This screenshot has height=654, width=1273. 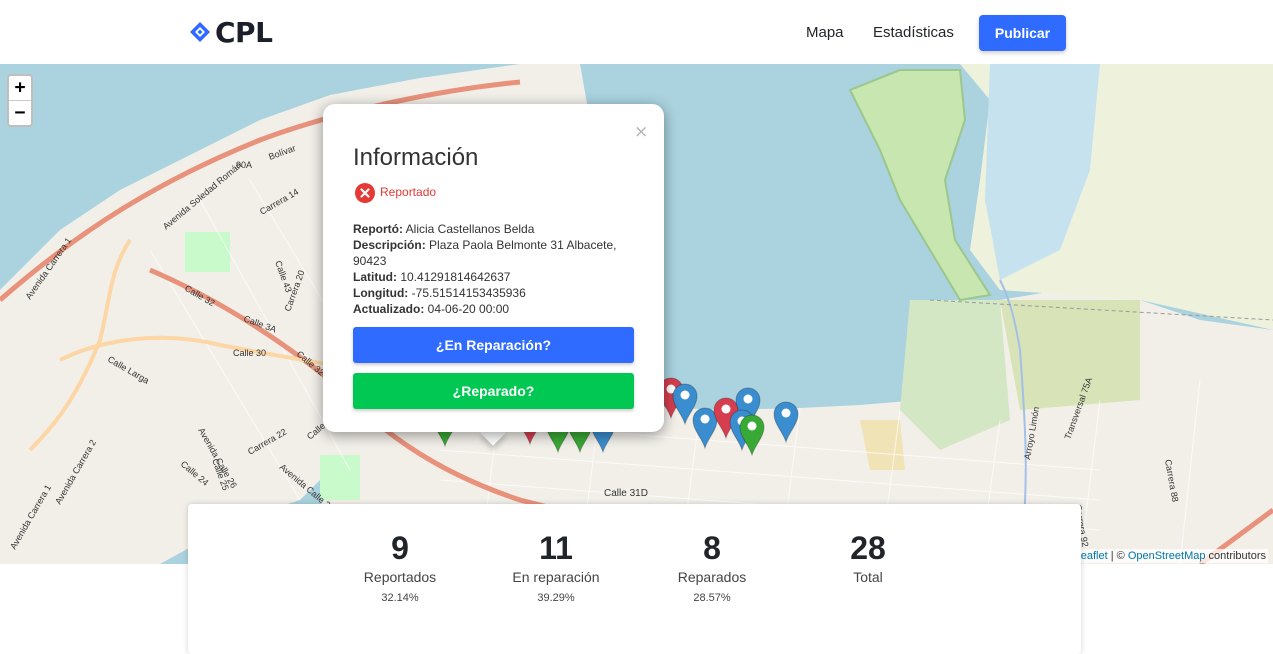 I want to click on street-label: Carrera 88, so click(x=1171, y=481).